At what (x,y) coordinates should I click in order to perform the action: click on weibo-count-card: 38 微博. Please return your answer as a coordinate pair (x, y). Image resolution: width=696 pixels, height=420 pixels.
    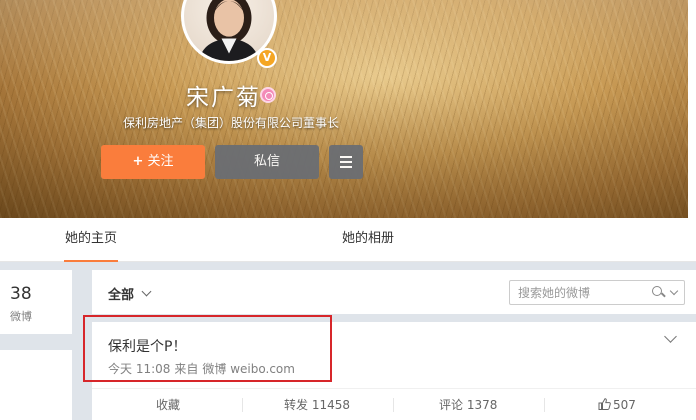
    Looking at the image, I should click on (36, 302).